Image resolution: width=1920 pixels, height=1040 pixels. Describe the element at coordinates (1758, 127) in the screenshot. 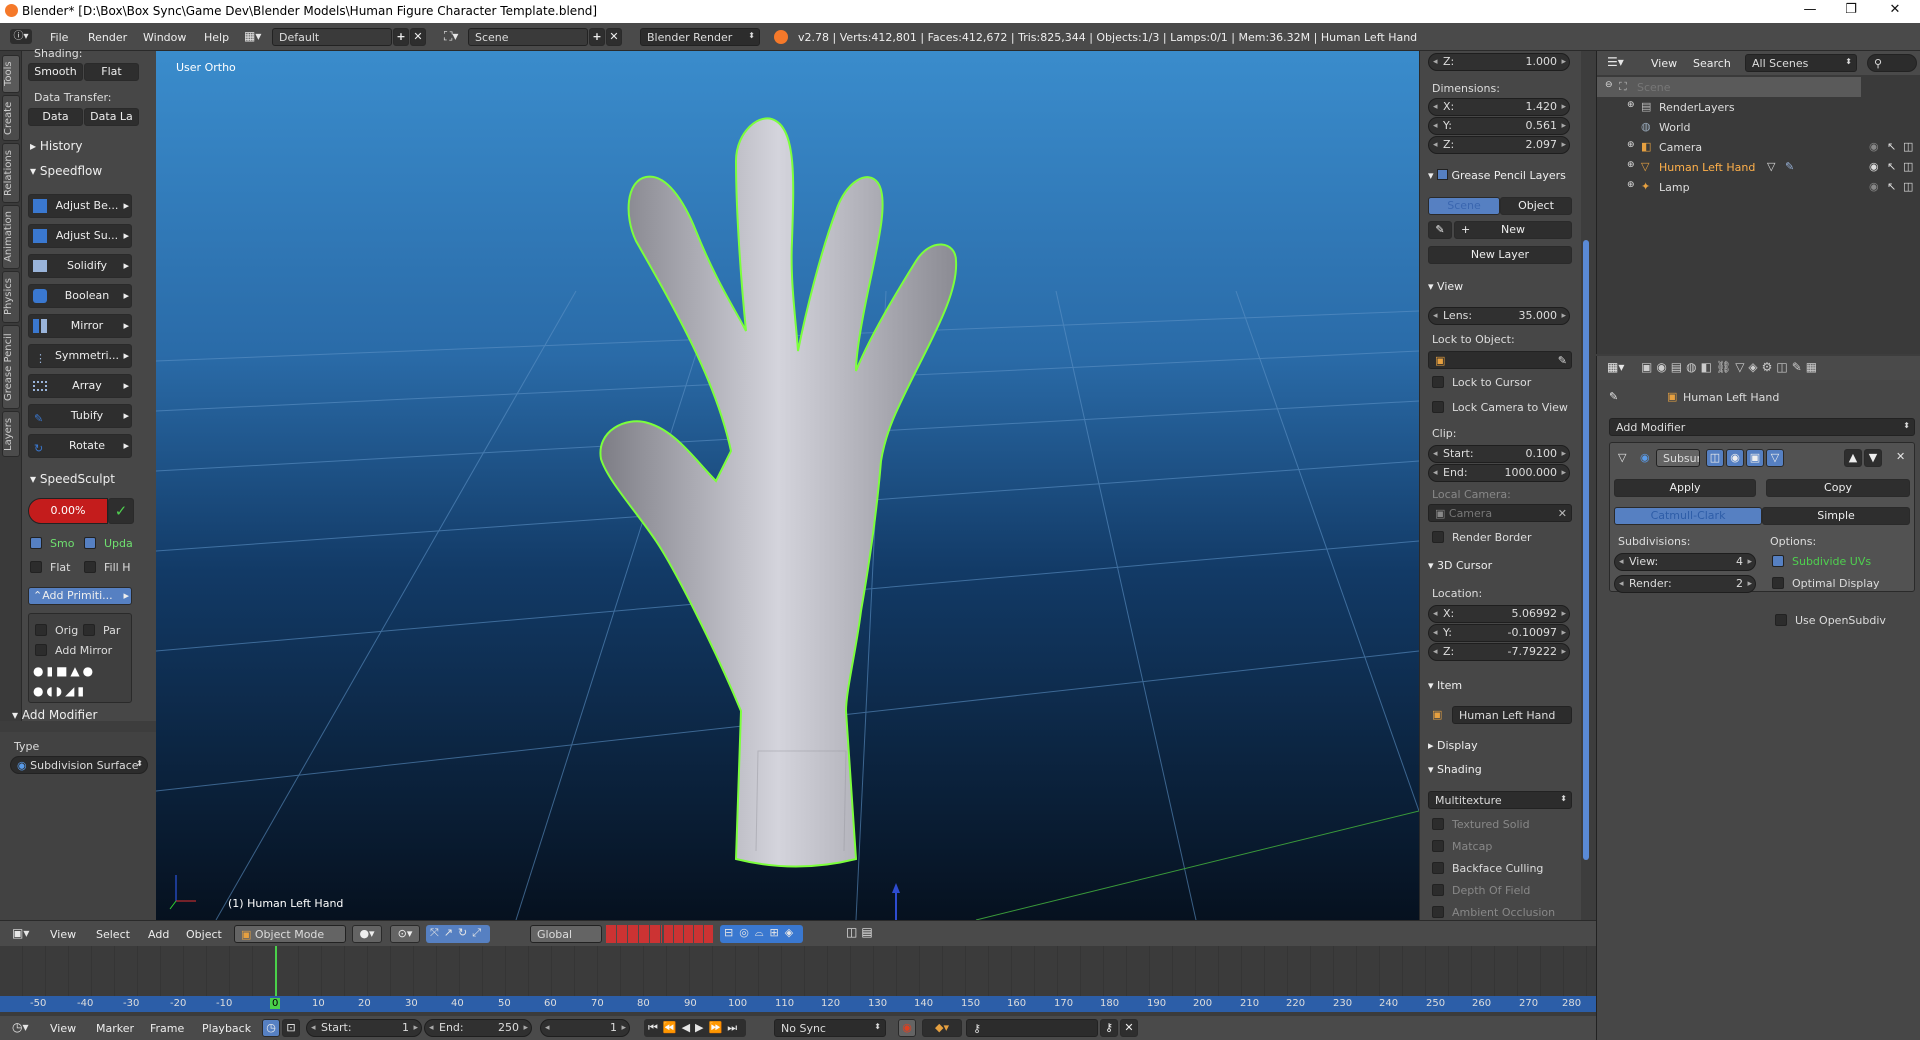

I see `outliner-row-world: ◍ World` at that location.